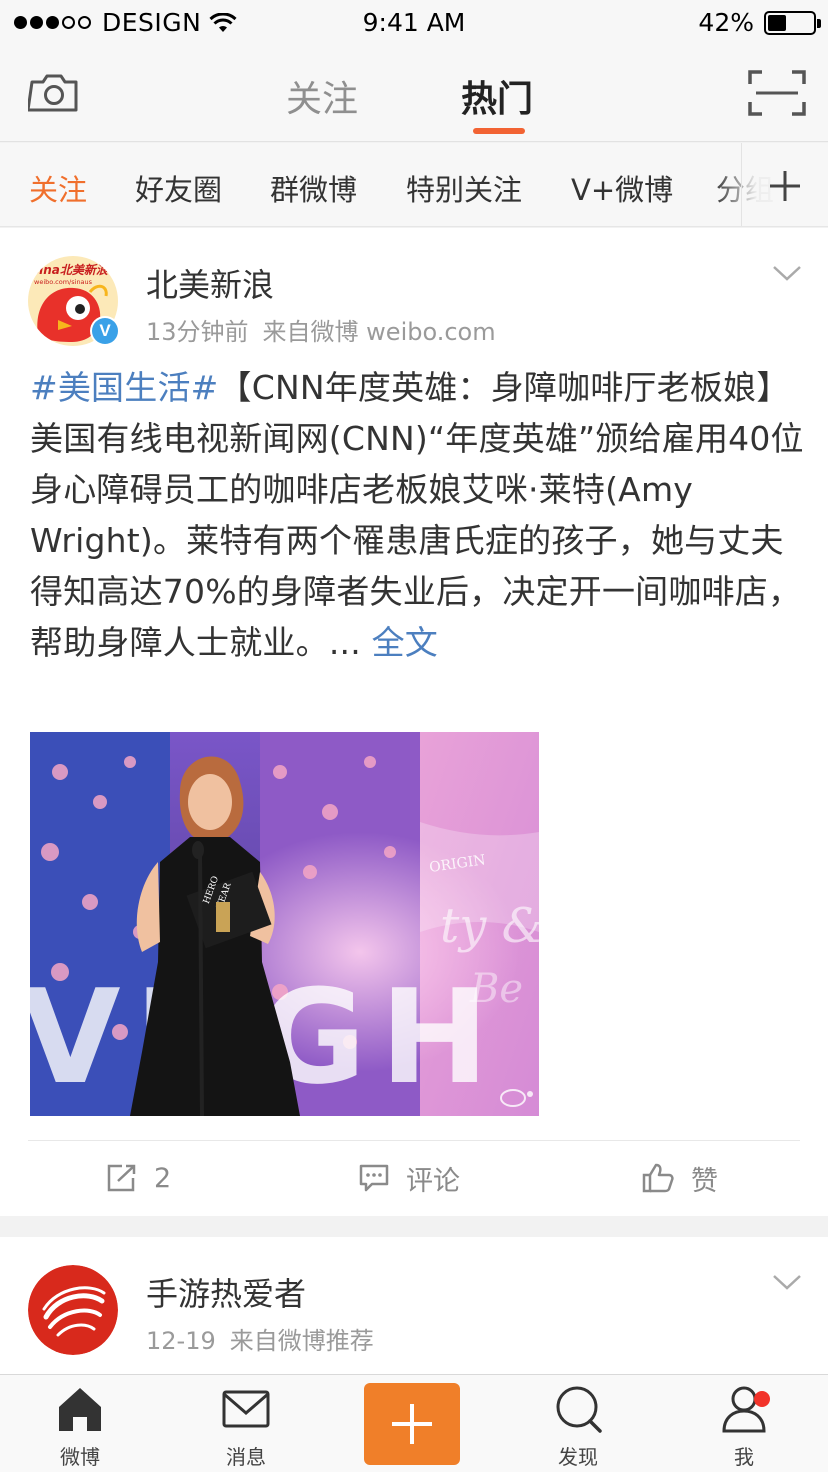 This screenshot has height=1472, width=828. I want to click on tab-hot: 热门, so click(497, 96).